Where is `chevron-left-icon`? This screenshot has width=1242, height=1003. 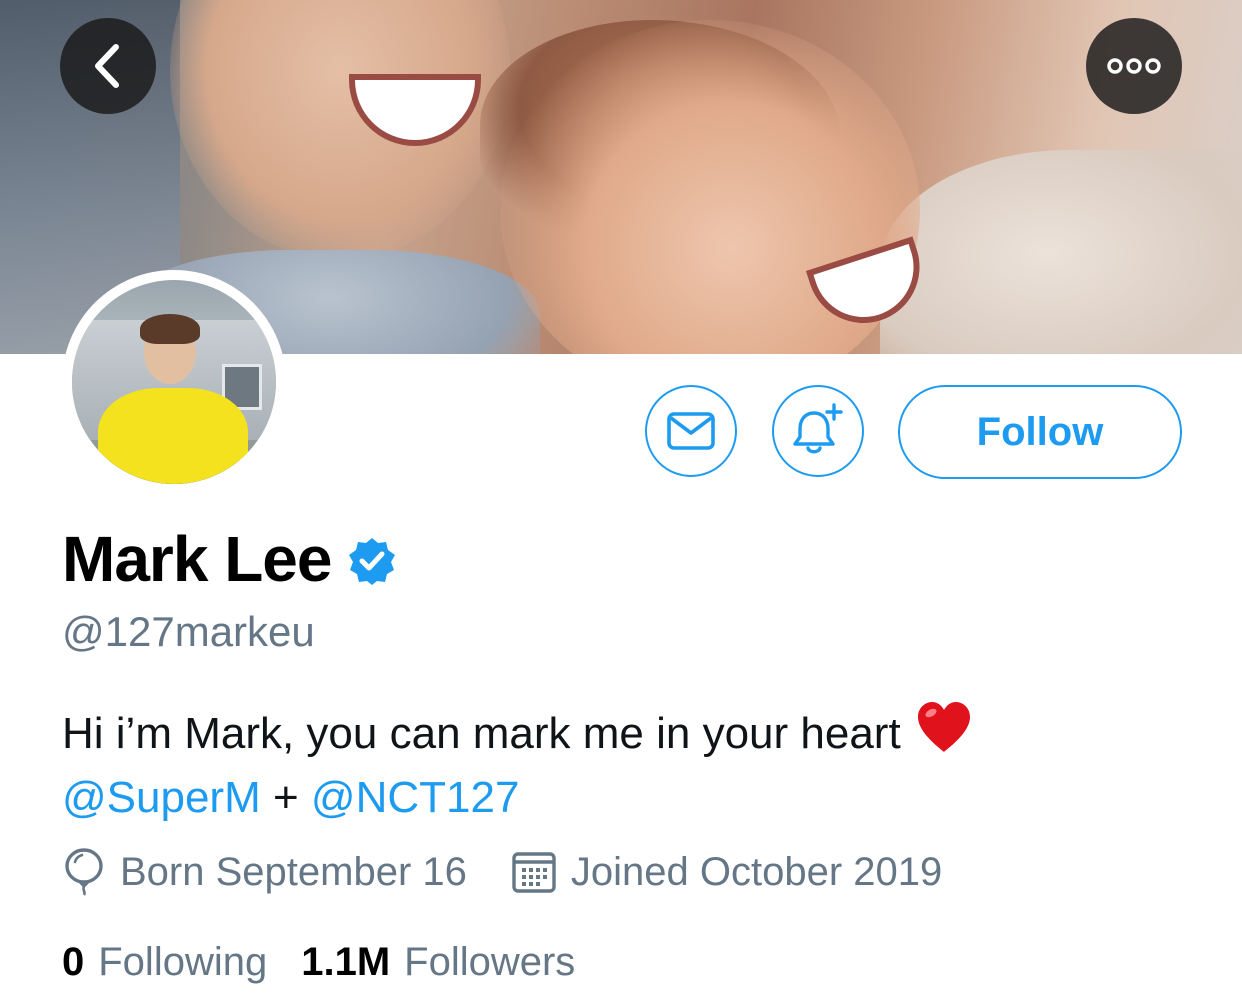 chevron-left-icon is located at coordinates (107, 66).